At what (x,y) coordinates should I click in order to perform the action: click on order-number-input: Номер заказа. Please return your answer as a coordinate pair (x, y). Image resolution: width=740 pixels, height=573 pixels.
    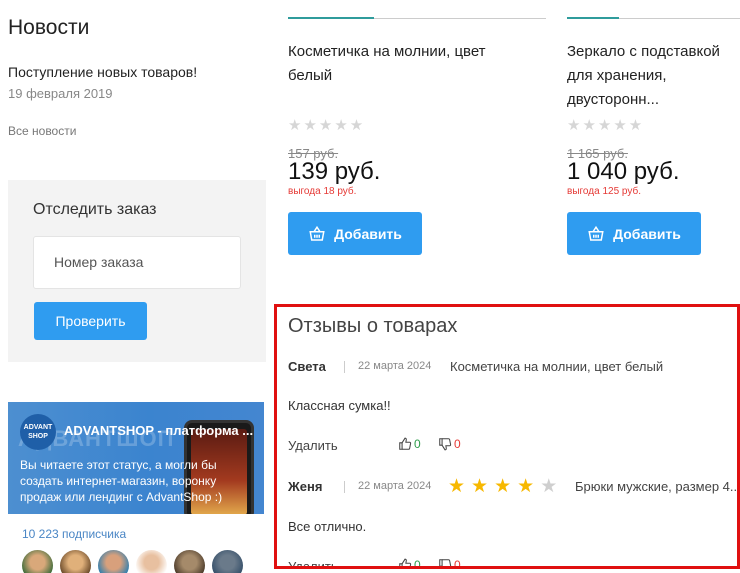
    Looking at the image, I should click on (137, 262).